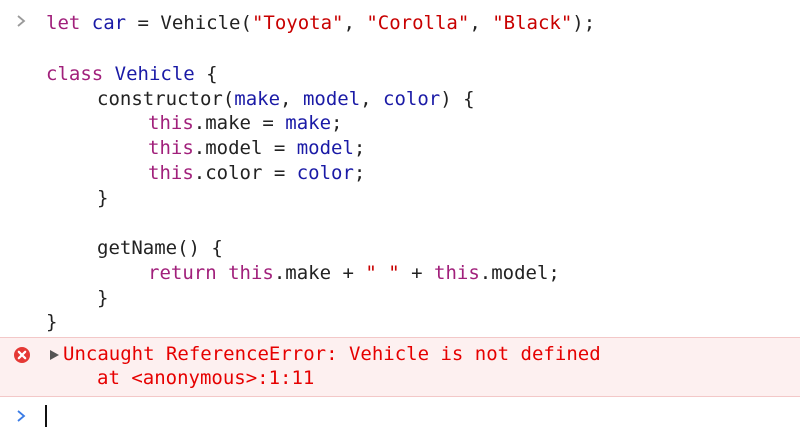 This screenshot has width=800, height=441. What do you see at coordinates (325, 148) in the screenshot?
I see `code-variable: model` at bounding box center [325, 148].